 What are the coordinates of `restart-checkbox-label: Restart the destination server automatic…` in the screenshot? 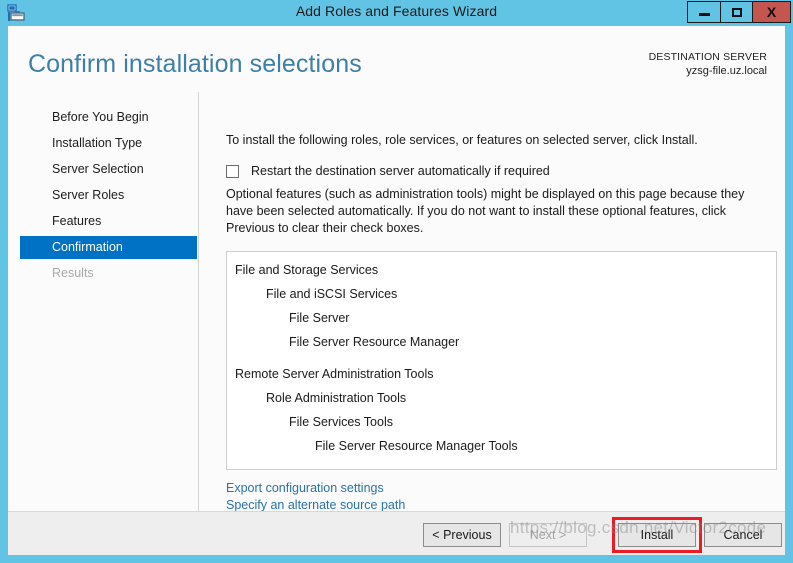 It's located at (400, 171).